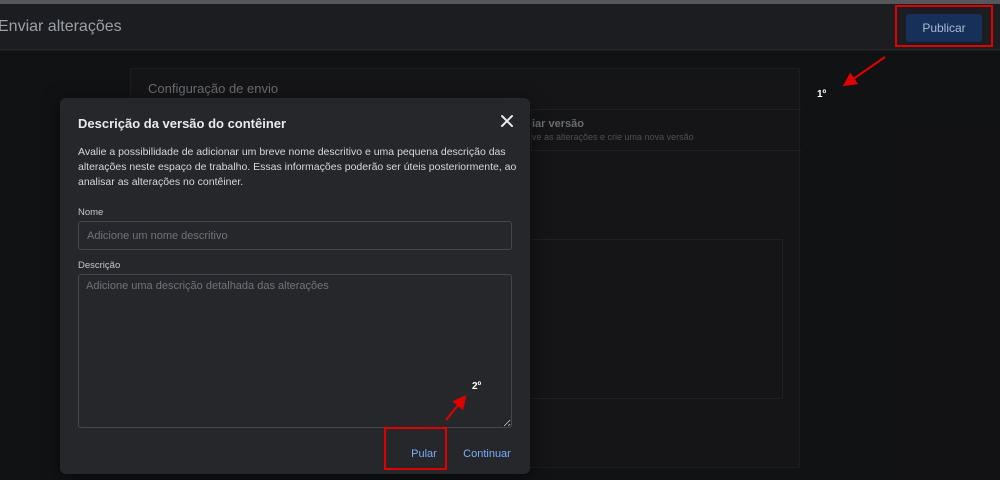 The image size is (1000, 480). I want to click on step-1-label: 1º, so click(822, 94).